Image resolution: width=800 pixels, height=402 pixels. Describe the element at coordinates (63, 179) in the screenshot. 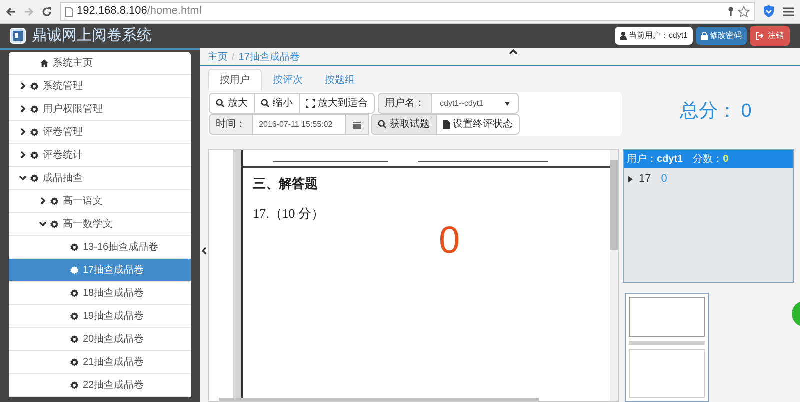

I see `sidebar-item-label: 成品抽查` at that location.